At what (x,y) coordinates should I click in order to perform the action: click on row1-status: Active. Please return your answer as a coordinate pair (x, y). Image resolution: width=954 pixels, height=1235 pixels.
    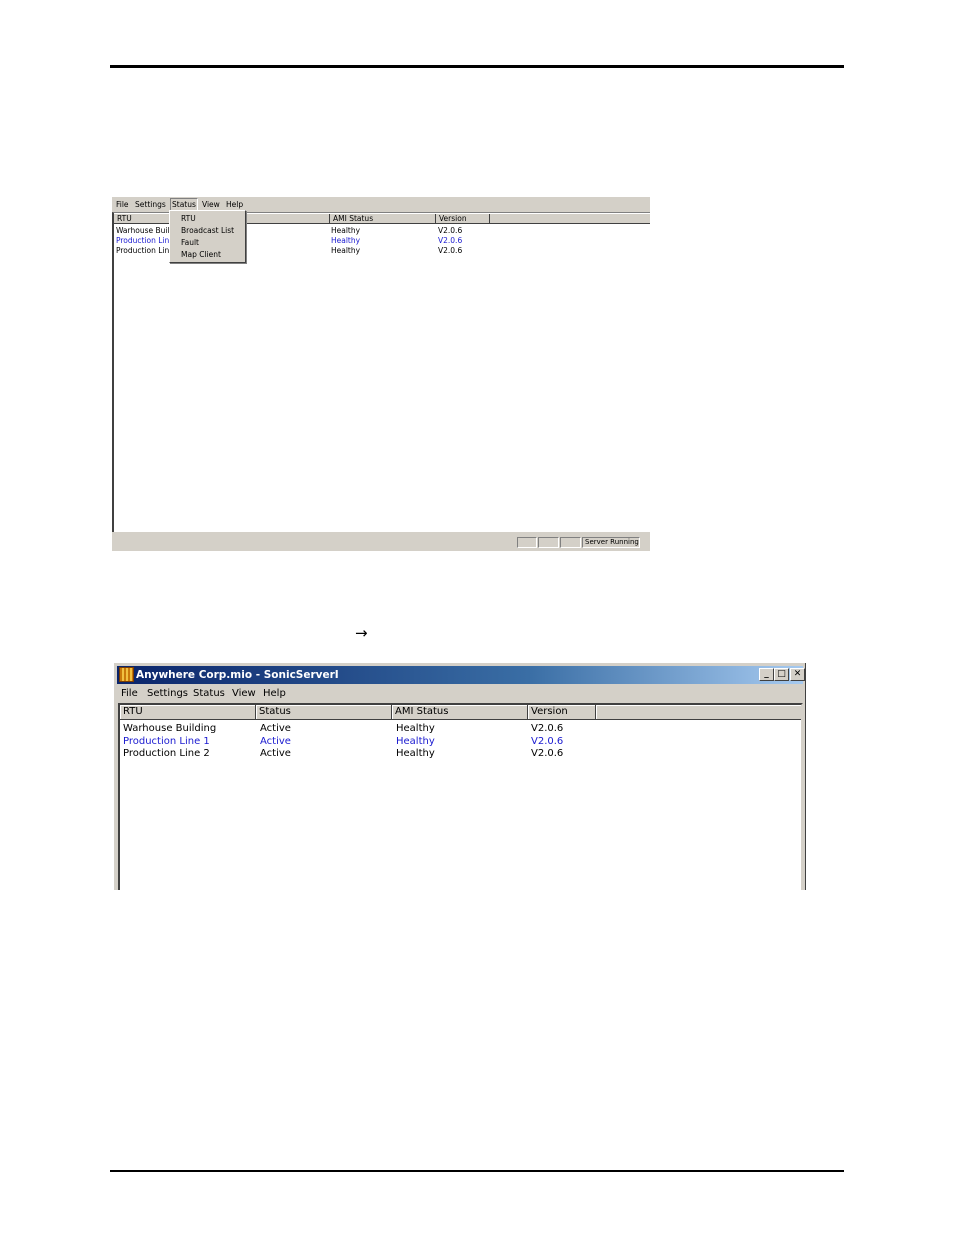
    Looking at the image, I should click on (275, 728).